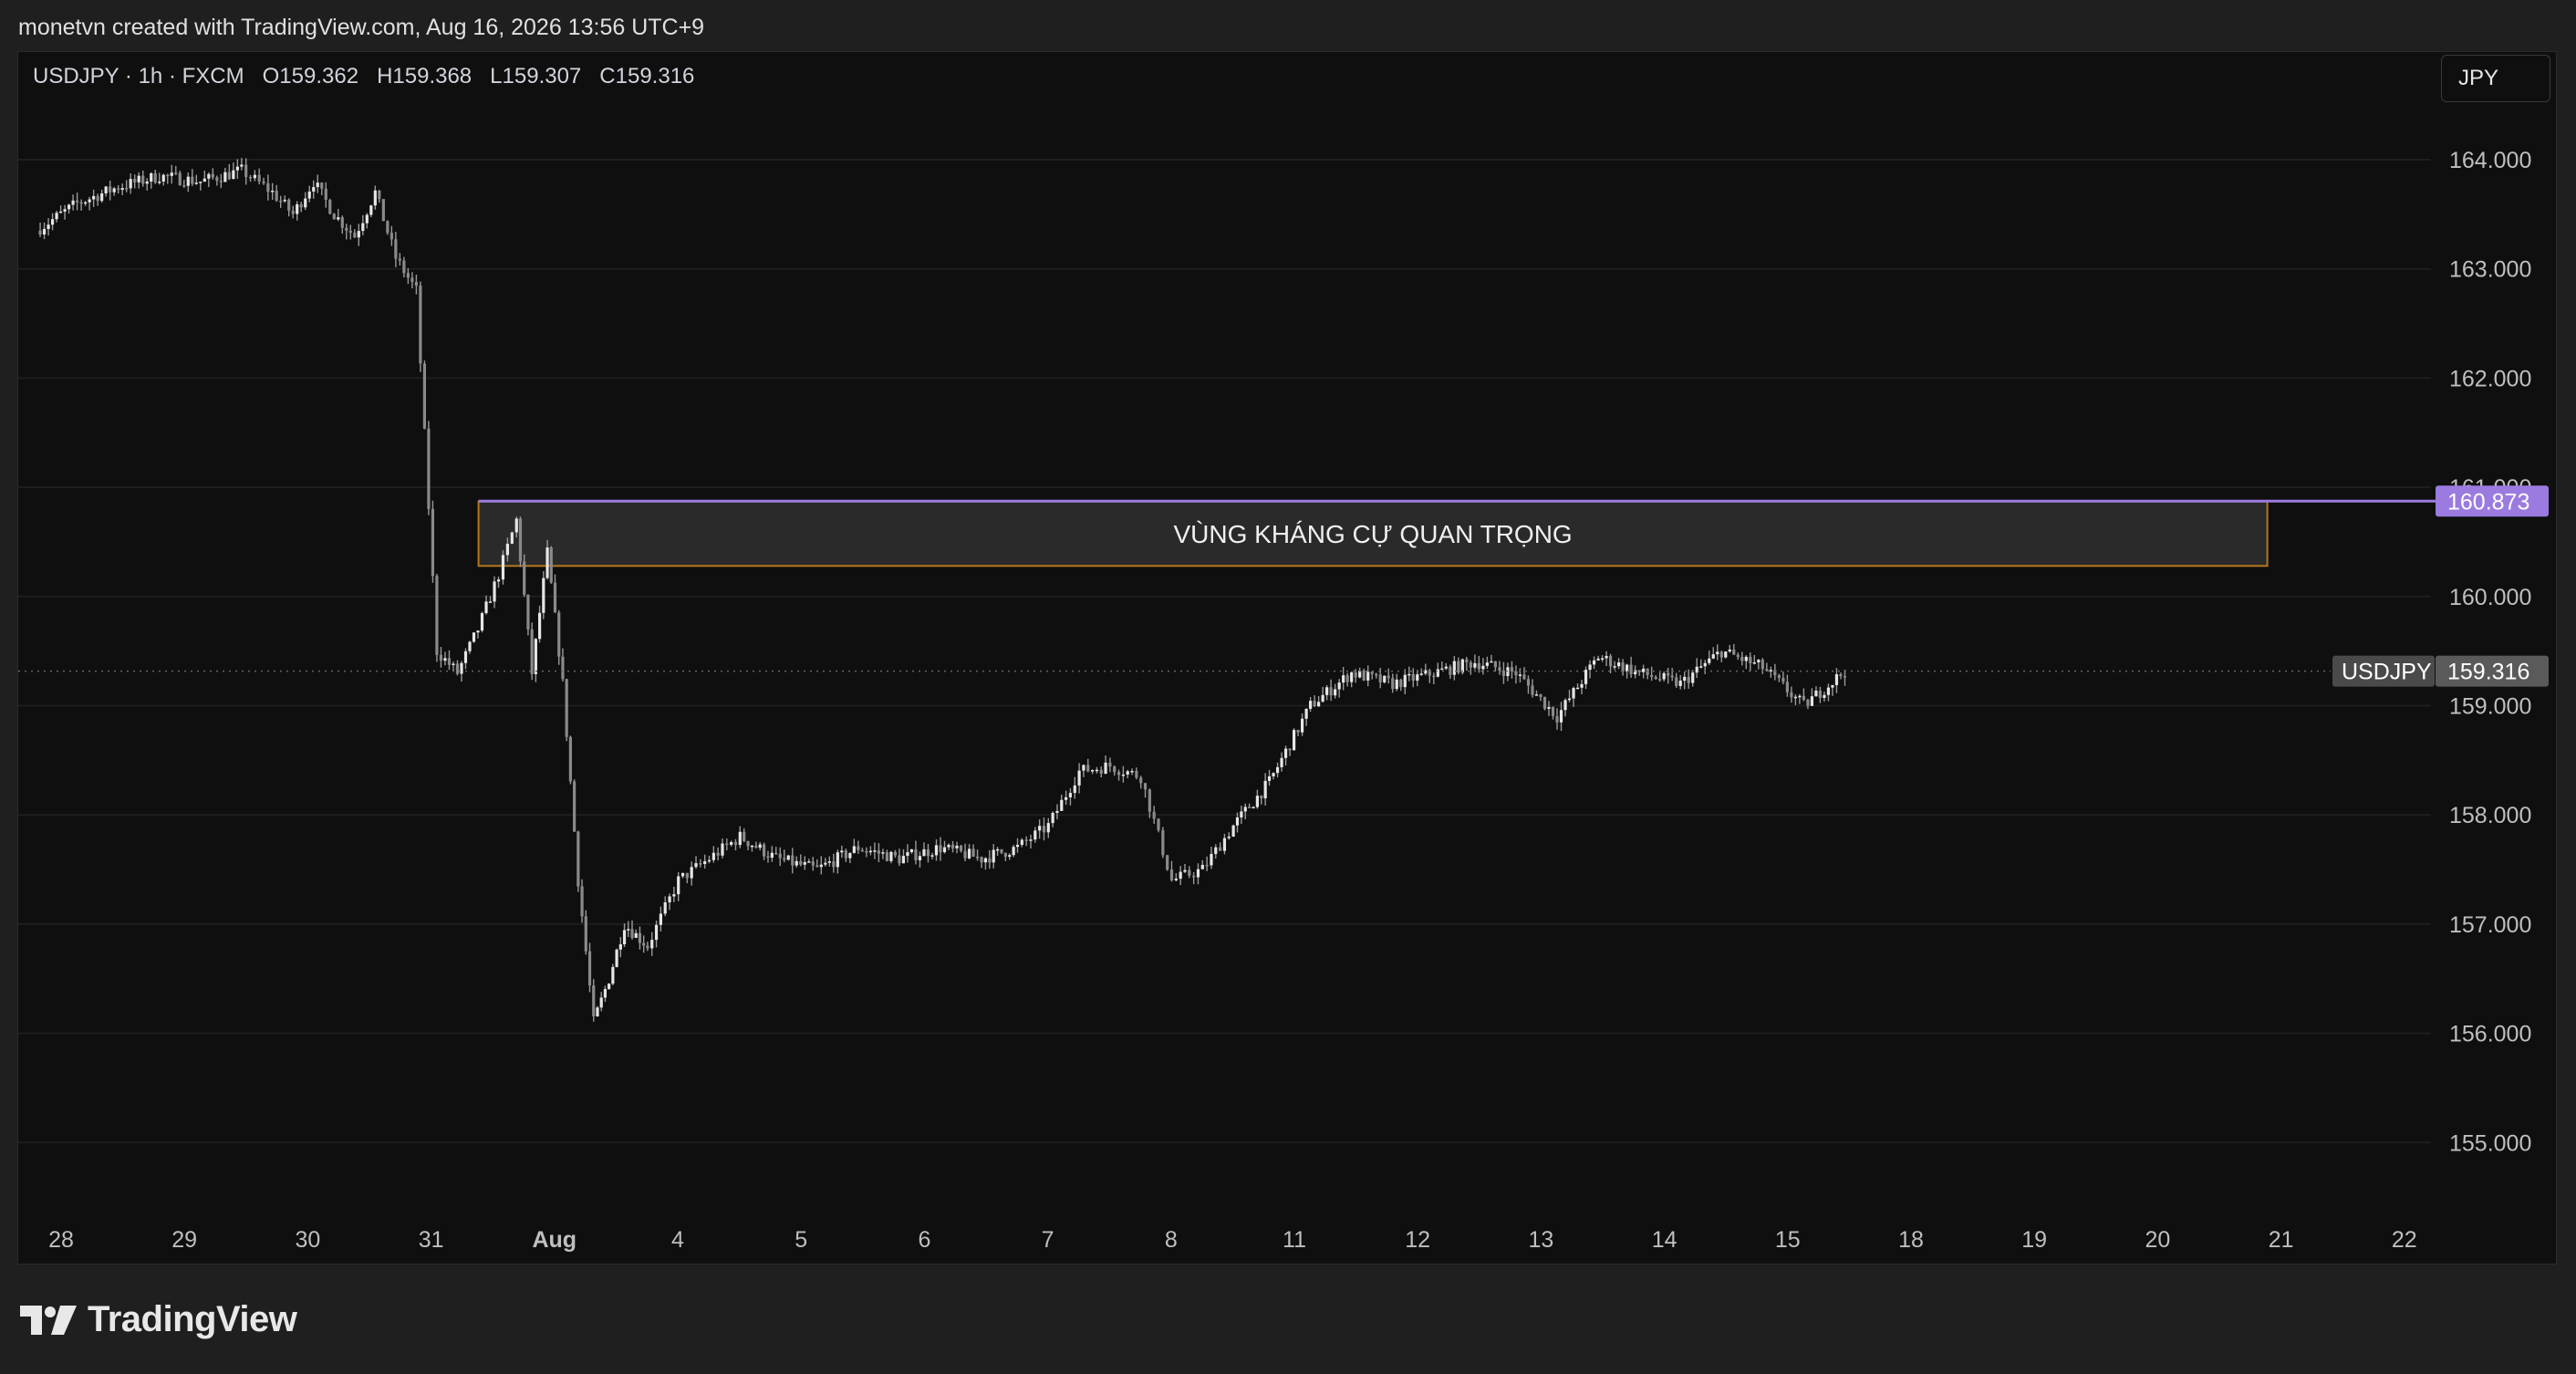 The height and width of the screenshot is (1374, 2576). What do you see at coordinates (1911, 1240) in the screenshot?
I see `time-axis-tick: 18` at bounding box center [1911, 1240].